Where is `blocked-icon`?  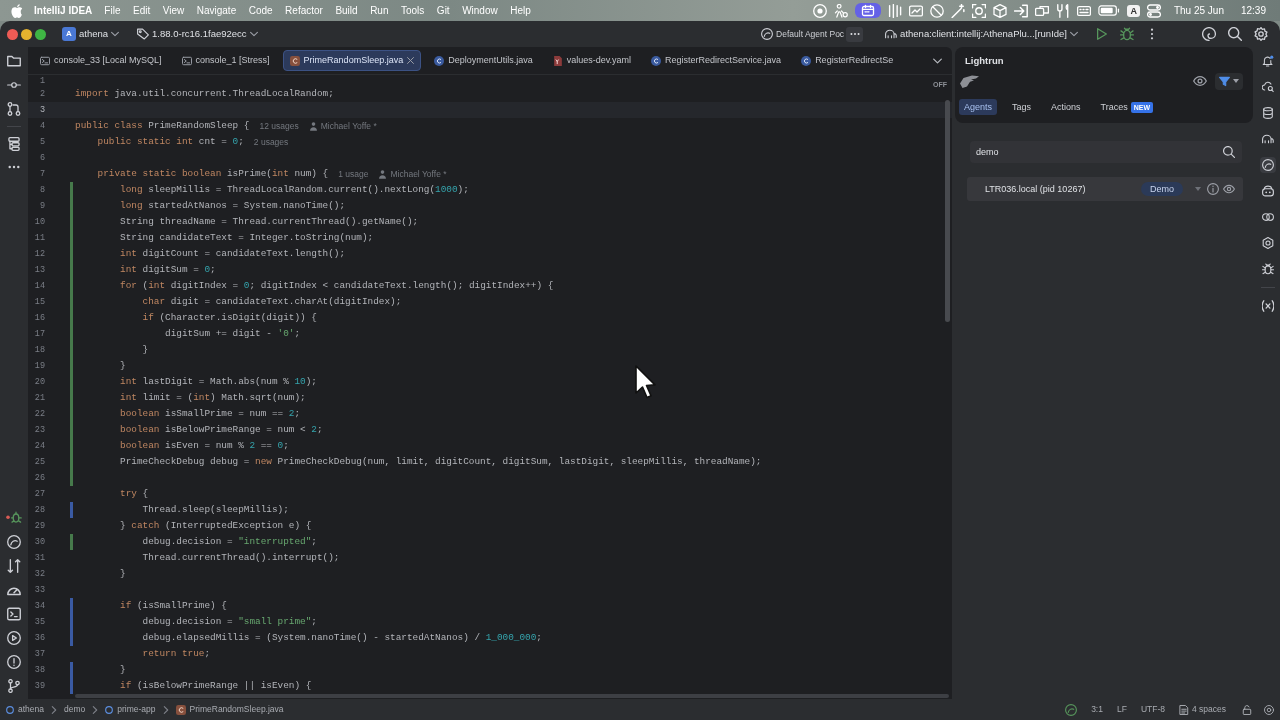
blocked-icon is located at coordinates (937, 10).